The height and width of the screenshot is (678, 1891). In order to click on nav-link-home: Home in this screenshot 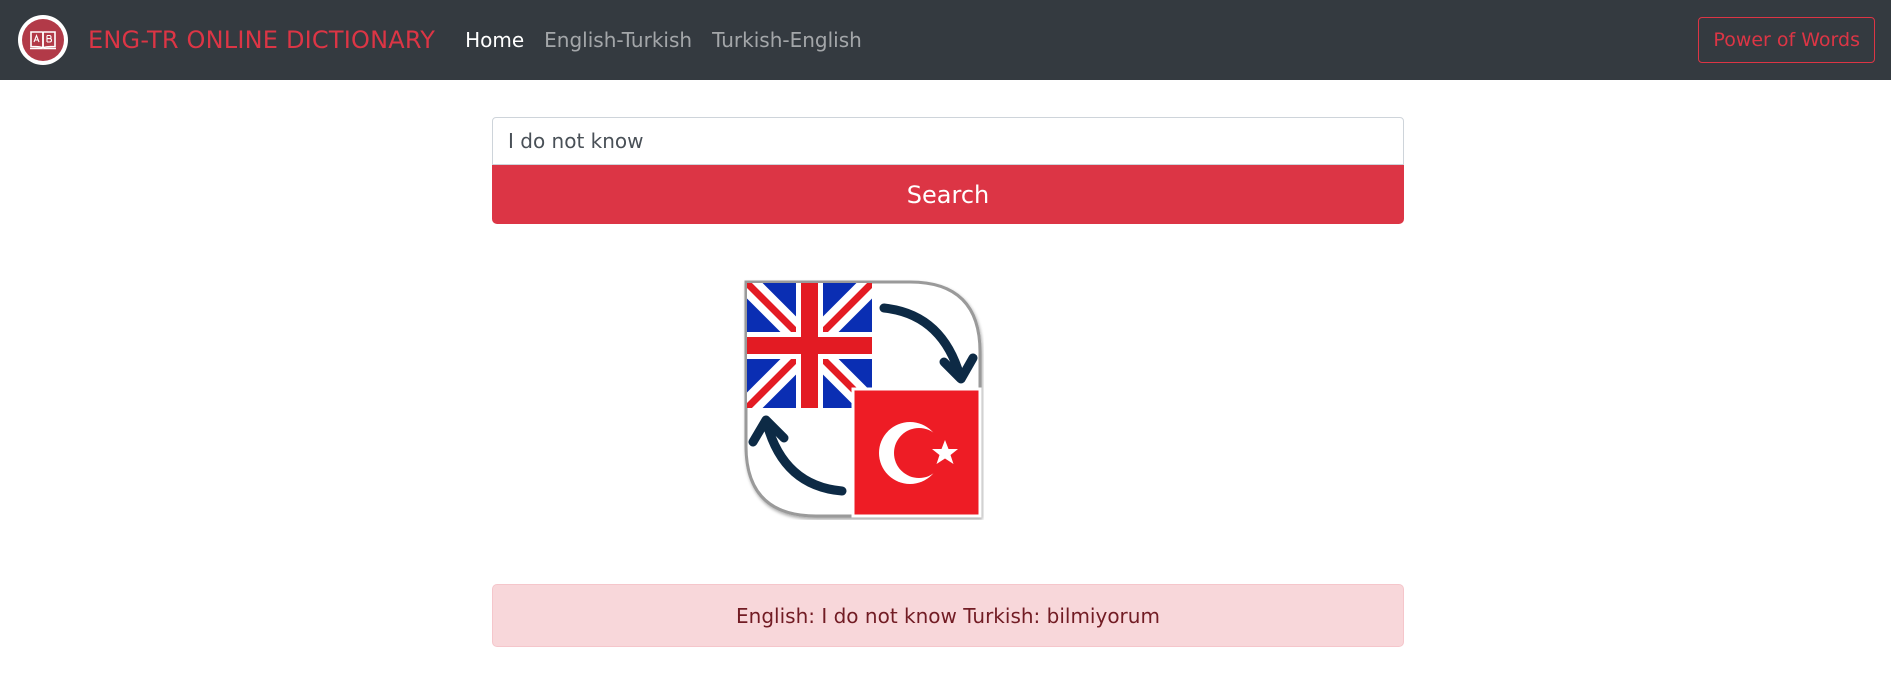, I will do `click(494, 40)`.